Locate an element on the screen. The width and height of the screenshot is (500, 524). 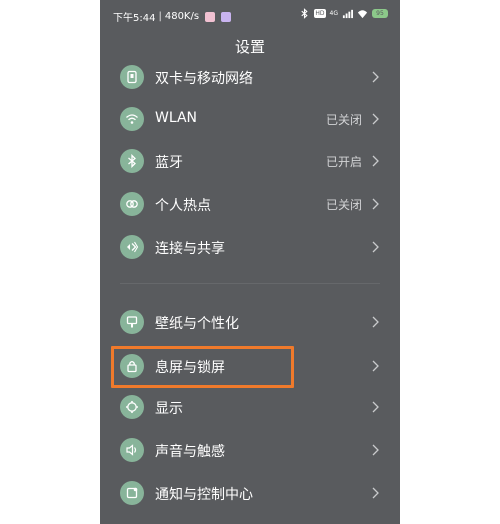
settings-item-wallpaper: 壁纸与个性化 is located at coordinates (250, 322).